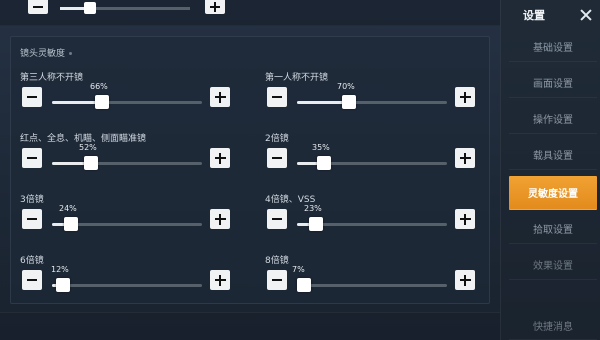 This screenshot has width=600, height=340. I want to click on slider-value: 35%, so click(321, 147).